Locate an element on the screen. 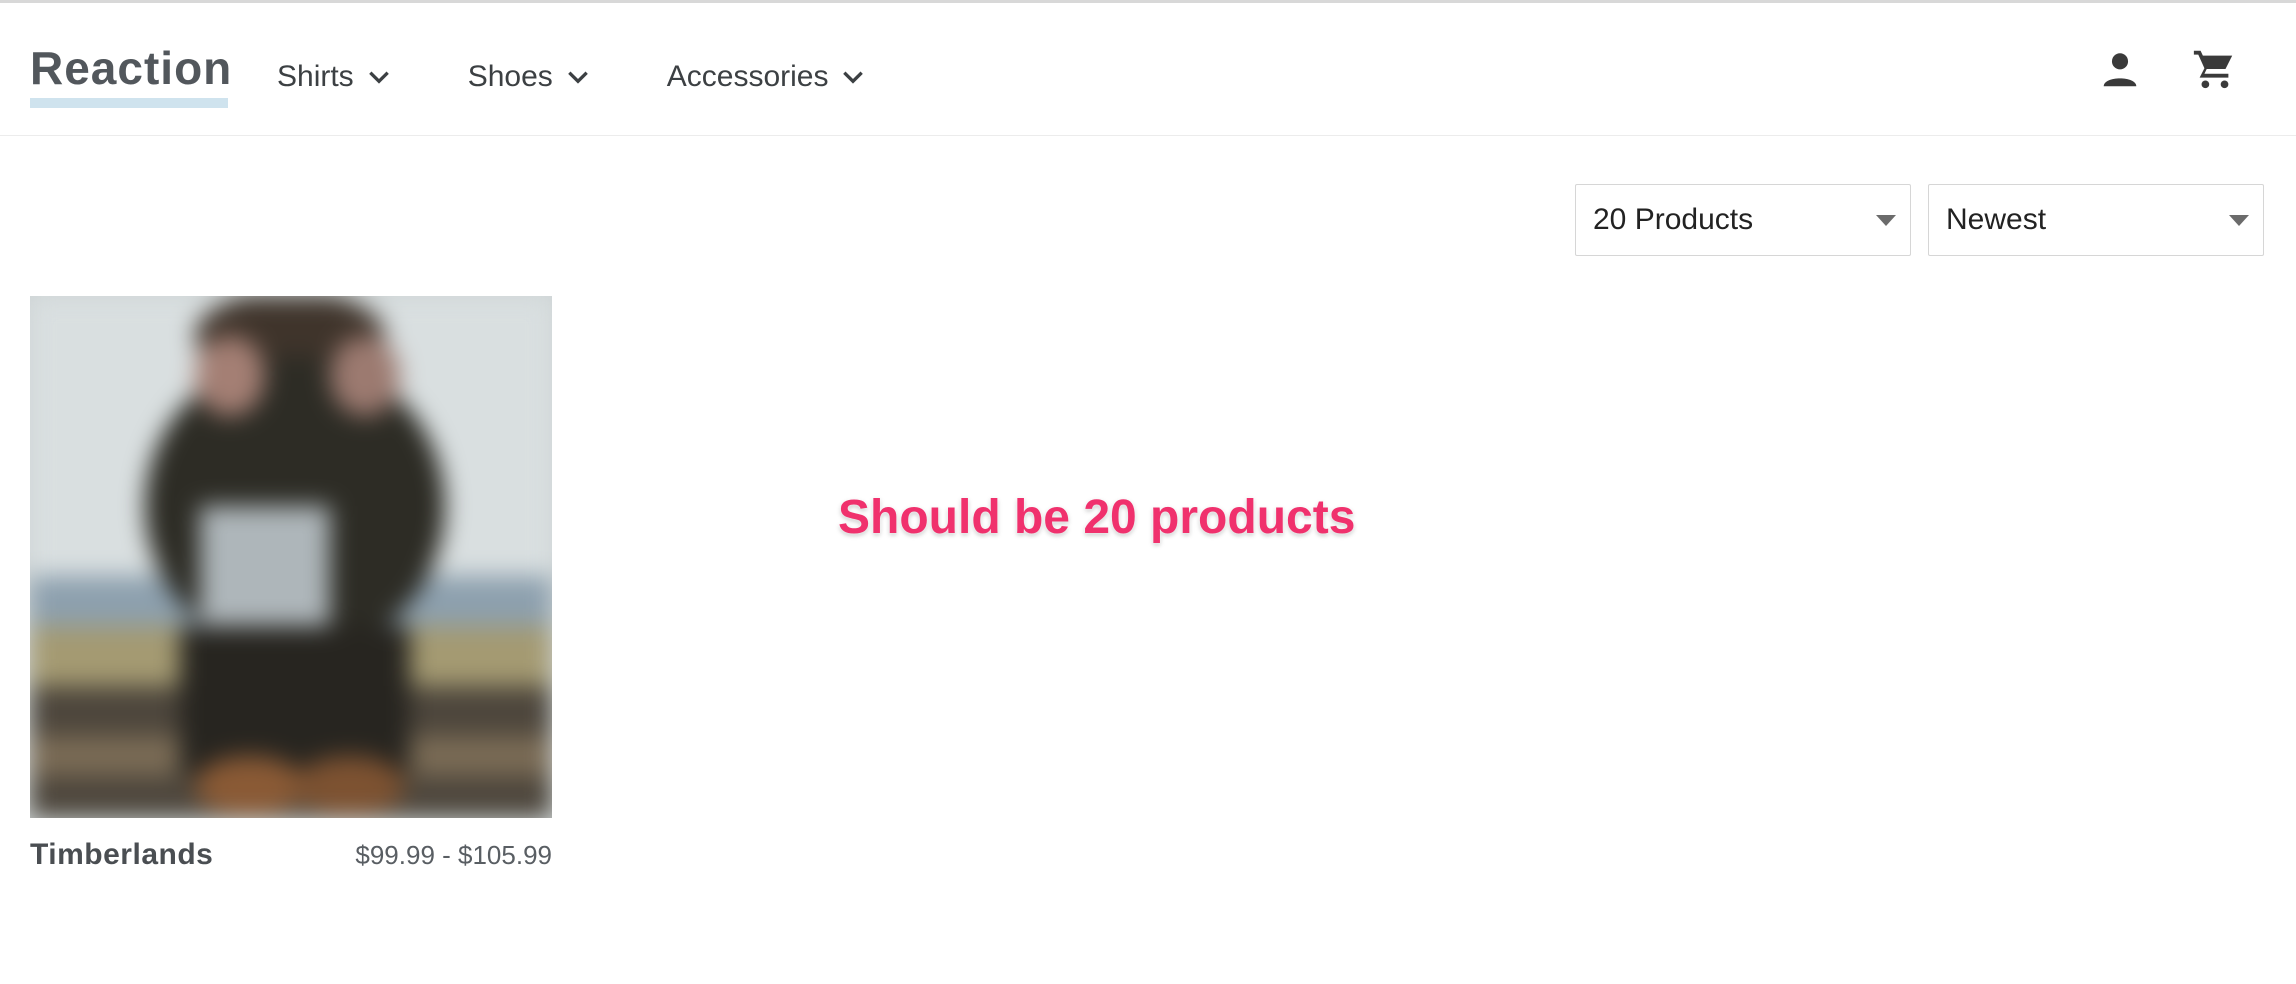 Image resolution: width=2296 pixels, height=984 pixels. product-image is located at coordinates (291, 557).